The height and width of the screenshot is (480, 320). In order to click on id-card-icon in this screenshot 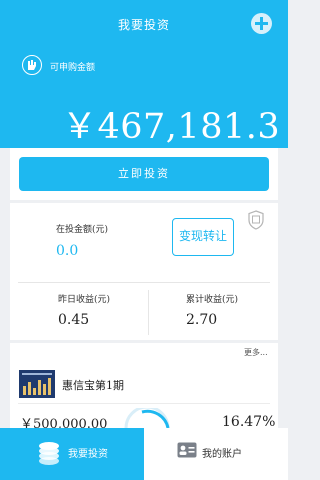, I will do `click(187, 450)`.